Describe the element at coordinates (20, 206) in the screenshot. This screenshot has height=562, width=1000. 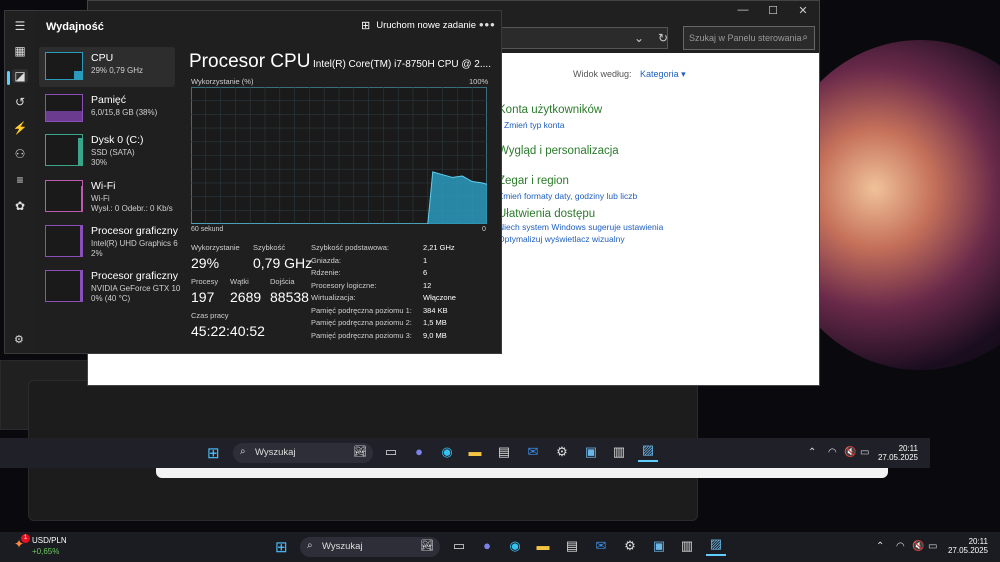
I see `services-icon: ✿` at that location.